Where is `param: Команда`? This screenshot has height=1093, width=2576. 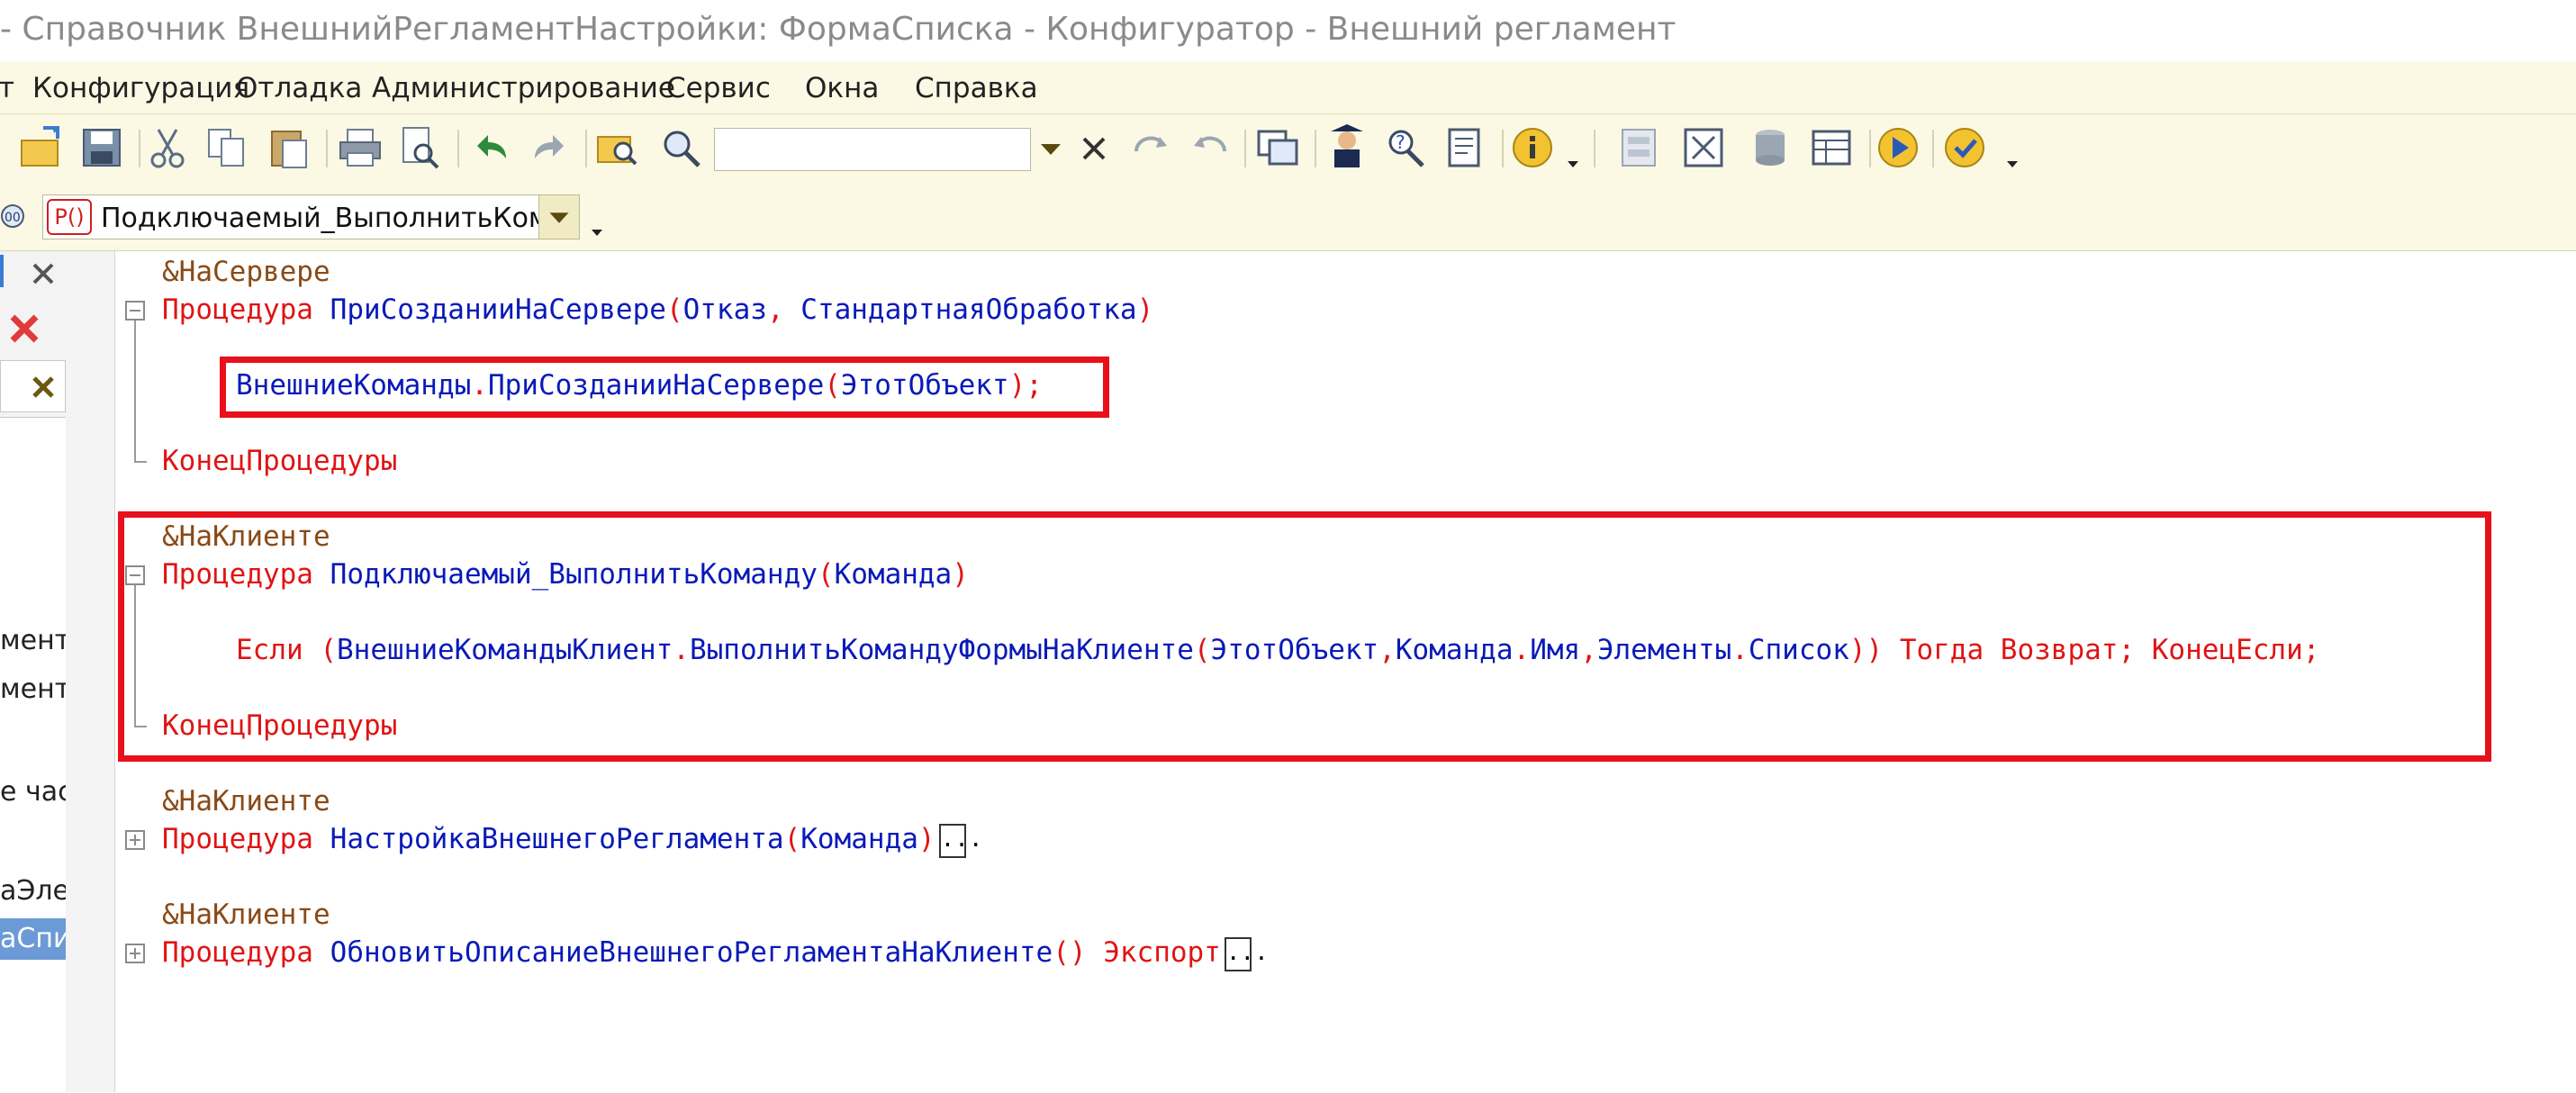
param: Команда is located at coordinates (859, 839).